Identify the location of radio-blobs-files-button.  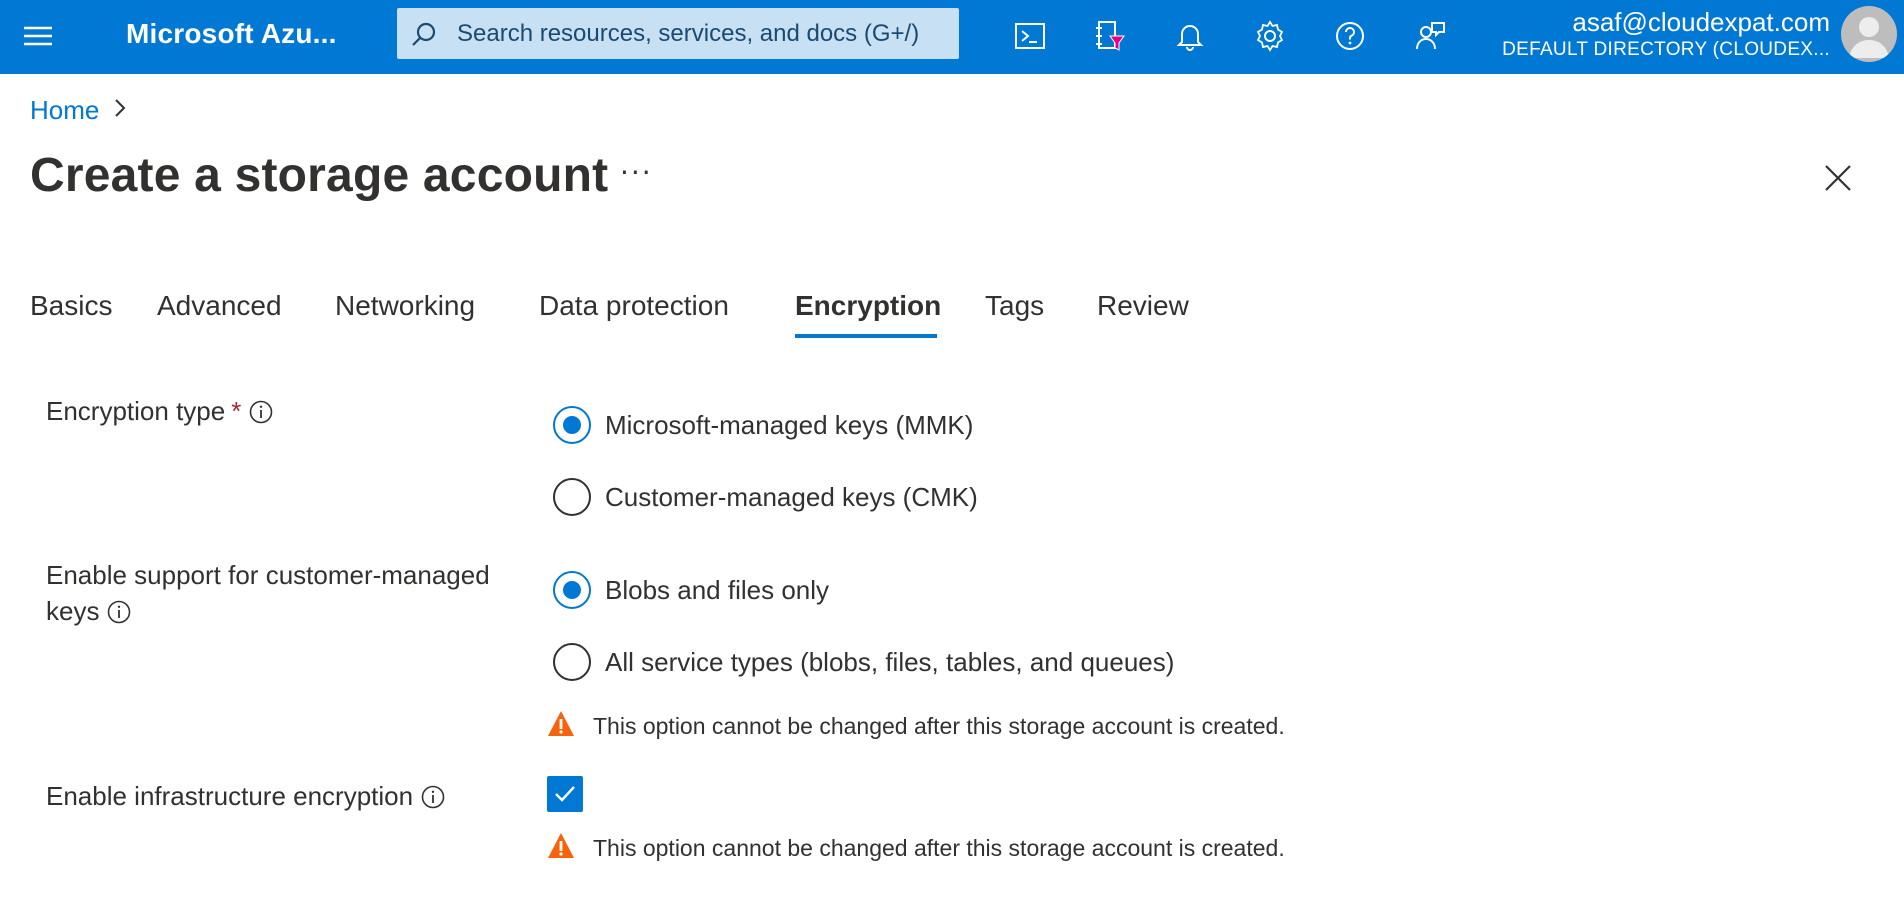
(572, 590).